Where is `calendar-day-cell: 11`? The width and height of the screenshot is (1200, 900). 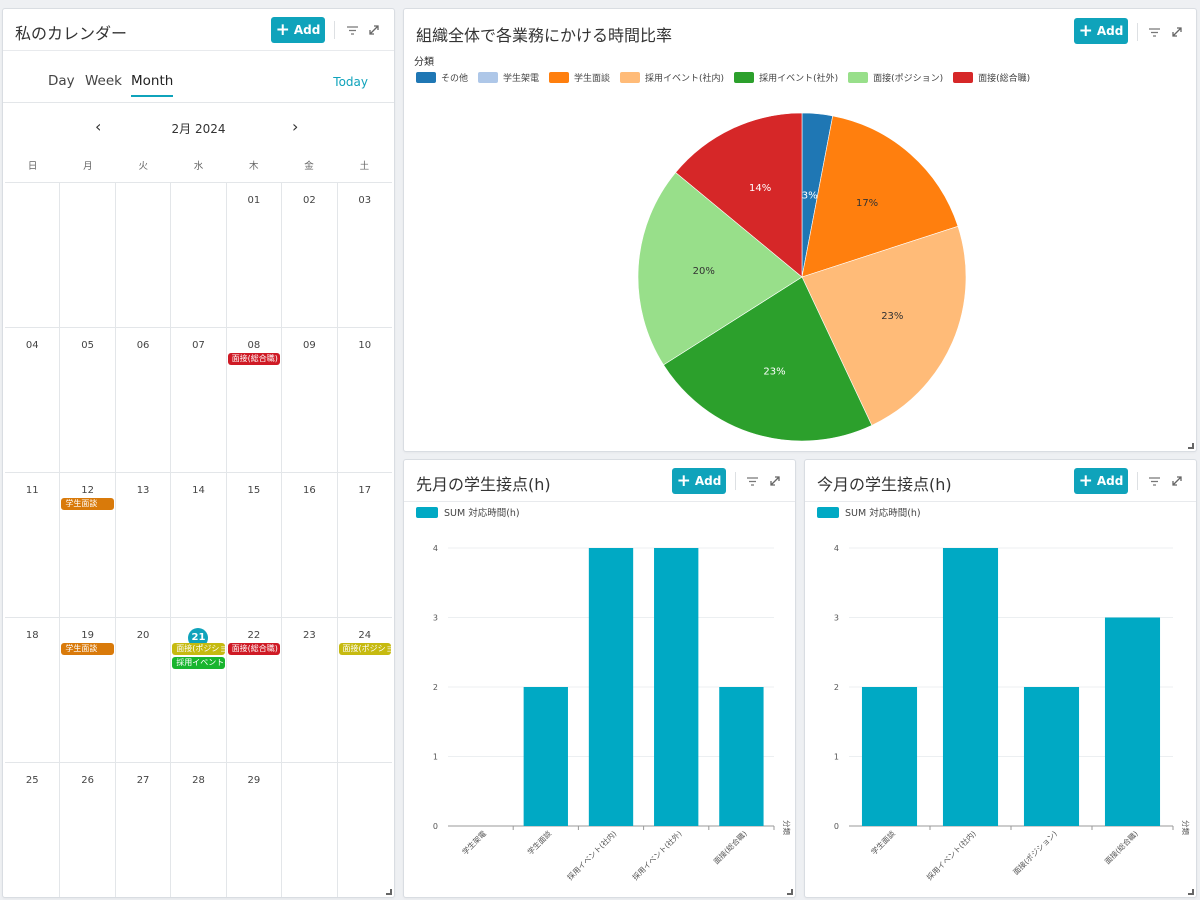 calendar-day-cell: 11 is located at coordinates (33, 545).